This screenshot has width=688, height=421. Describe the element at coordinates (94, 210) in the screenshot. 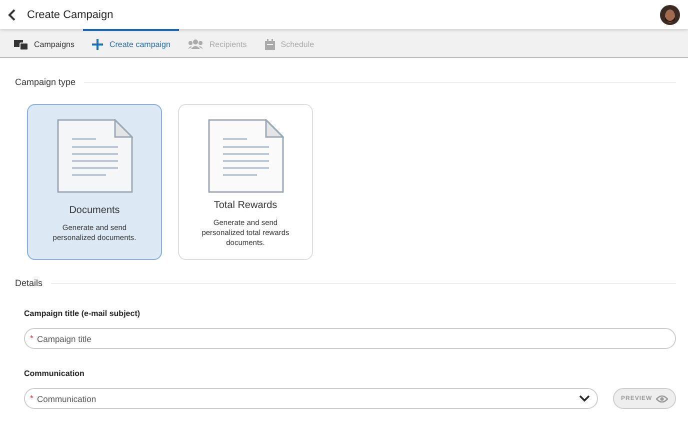

I see `card-title: Documents` at that location.